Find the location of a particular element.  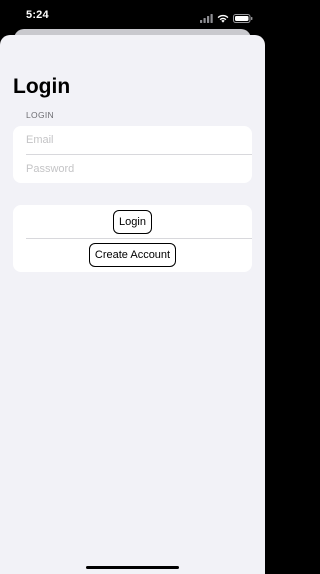

status-icons is located at coordinates (226, 19).